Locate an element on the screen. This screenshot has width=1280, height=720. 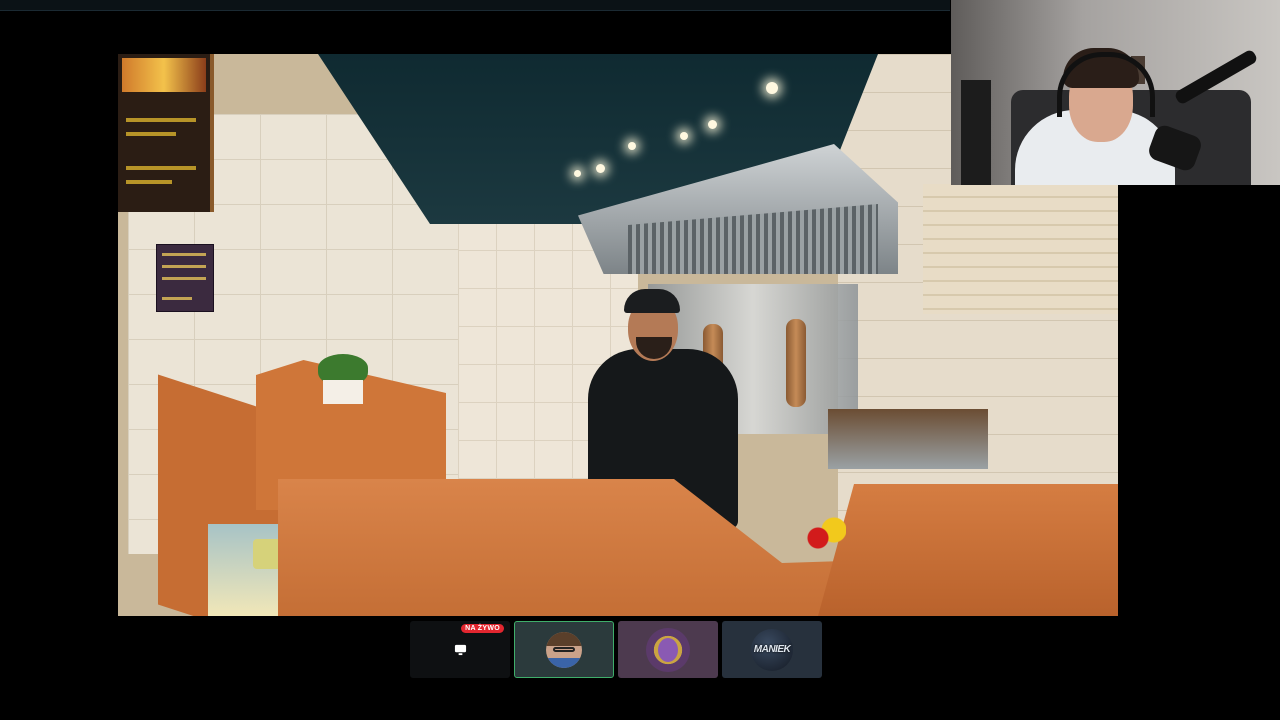
screen-share-icon is located at coordinates (460, 650).